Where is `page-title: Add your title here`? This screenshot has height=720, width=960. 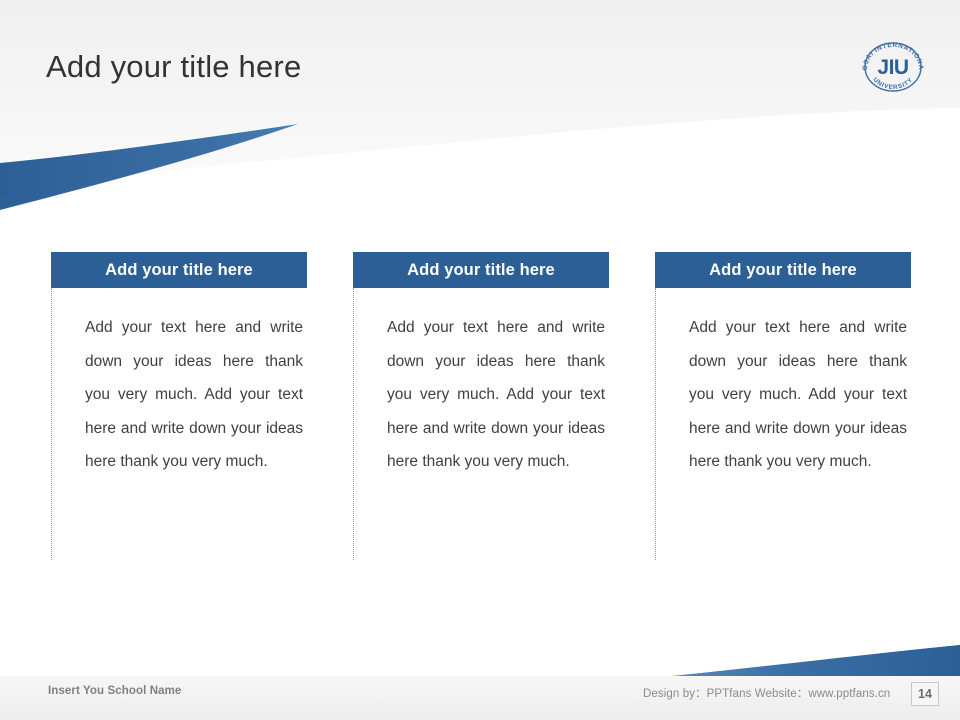
page-title: Add your title here is located at coordinates (396, 67).